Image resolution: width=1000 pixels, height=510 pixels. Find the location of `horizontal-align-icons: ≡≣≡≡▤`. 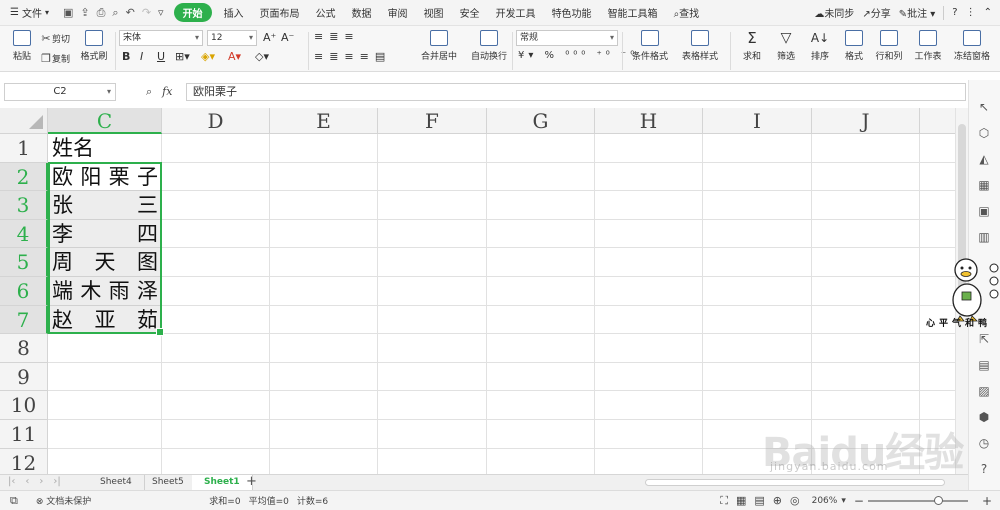

horizontal-align-icons: ≡≣≡≡▤ is located at coordinates (352, 56).